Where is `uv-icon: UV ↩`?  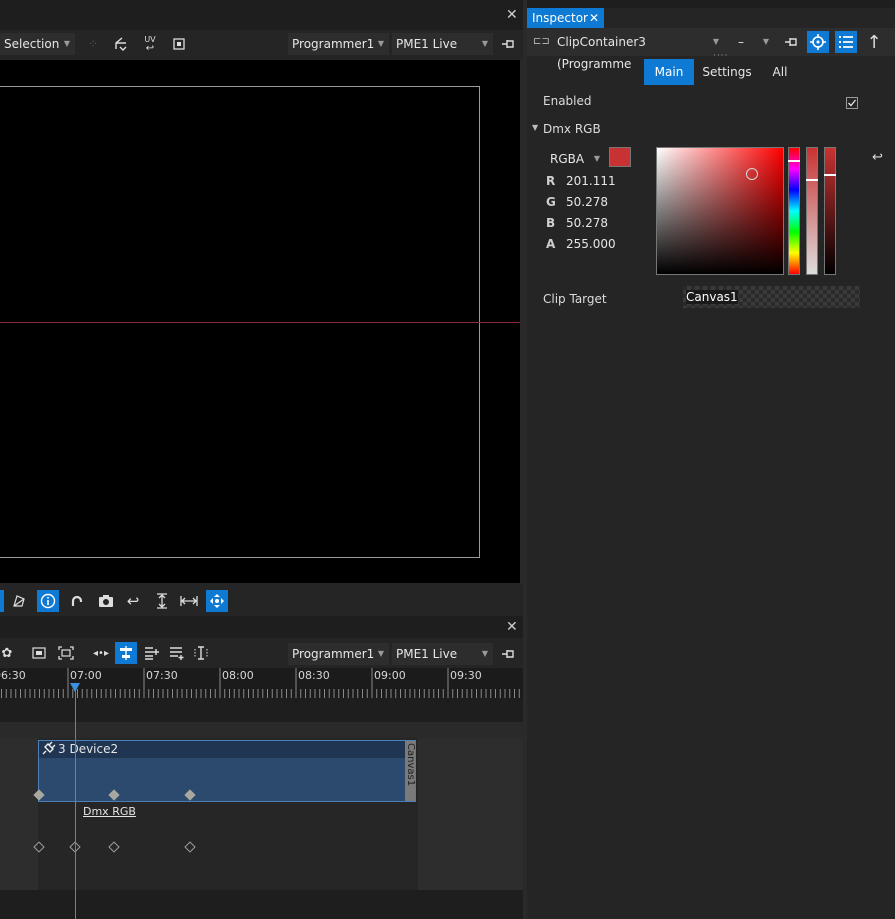 uv-icon: UV ↩ is located at coordinates (150, 44).